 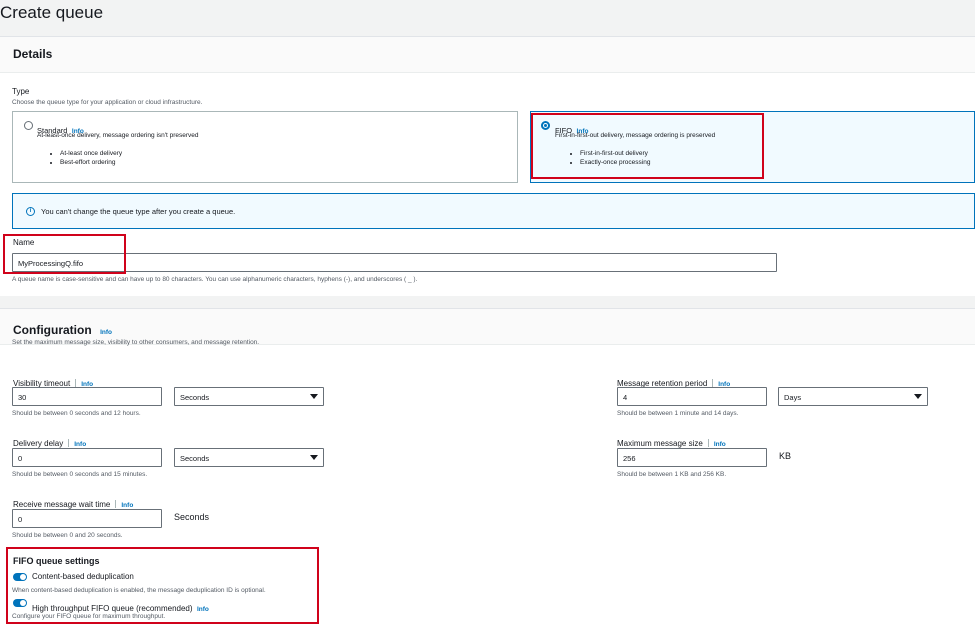 What do you see at coordinates (249, 457) in the screenshot?
I see `delivery-delay-unit-select: Seconds` at bounding box center [249, 457].